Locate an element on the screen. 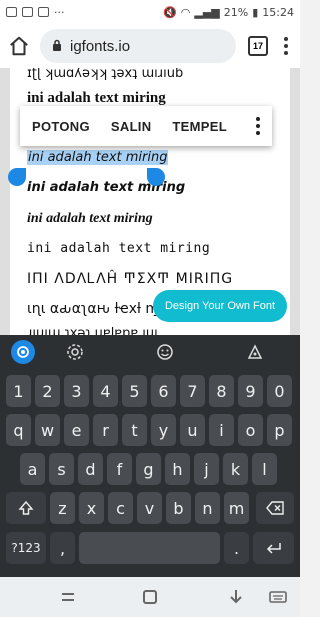  spacebar-key is located at coordinates (149, 548).